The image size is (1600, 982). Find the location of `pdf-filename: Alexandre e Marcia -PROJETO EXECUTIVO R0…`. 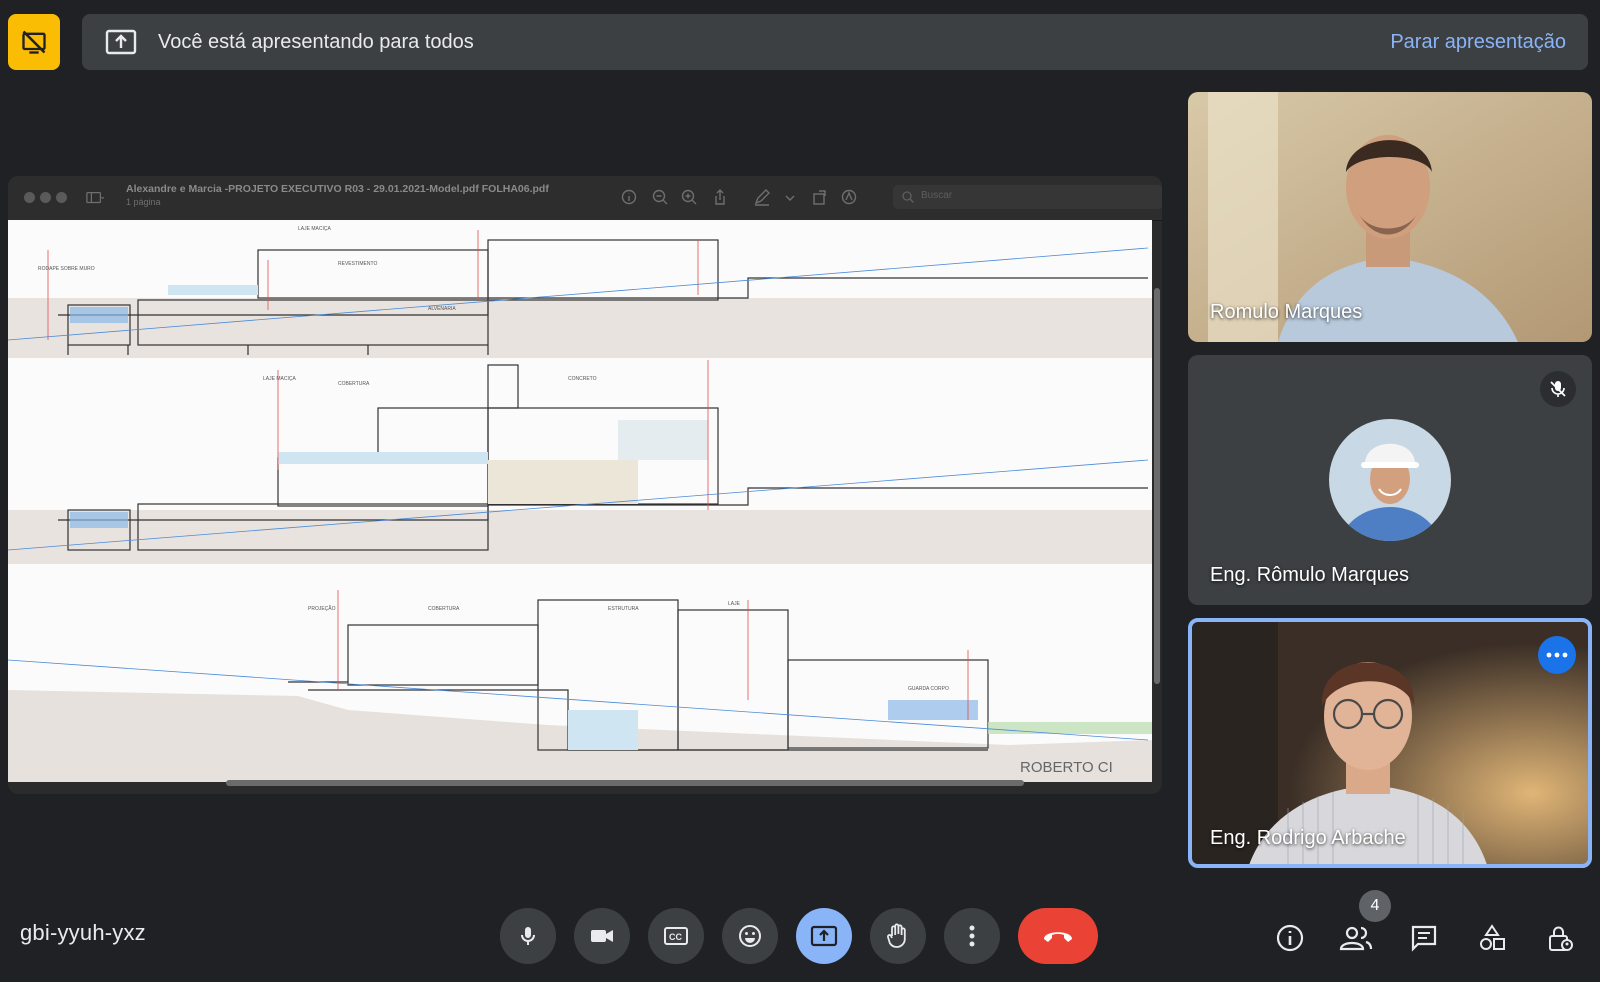

pdf-filename: Alexandre e Marcia -PROJETO EXECUTIVO R0… is located at coordinates (337, 189).